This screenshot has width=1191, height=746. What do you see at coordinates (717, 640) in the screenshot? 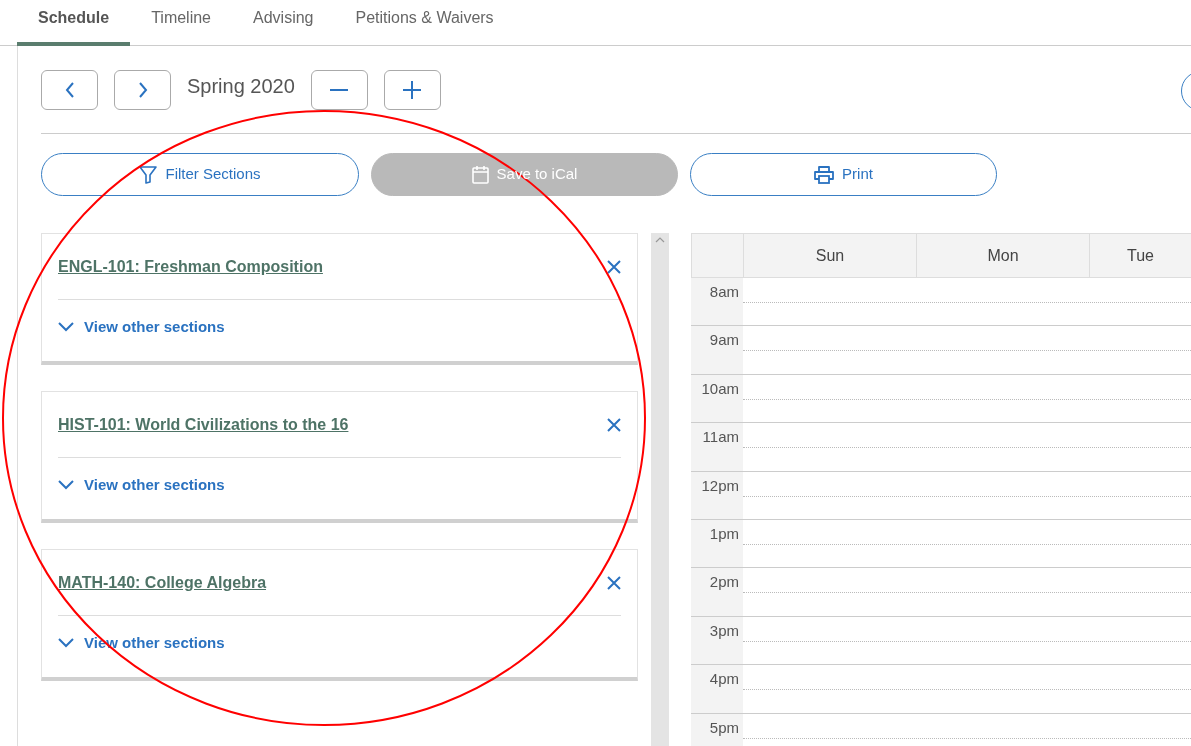
I see `hour-label: 3pm` at bounding box center [717, 640].